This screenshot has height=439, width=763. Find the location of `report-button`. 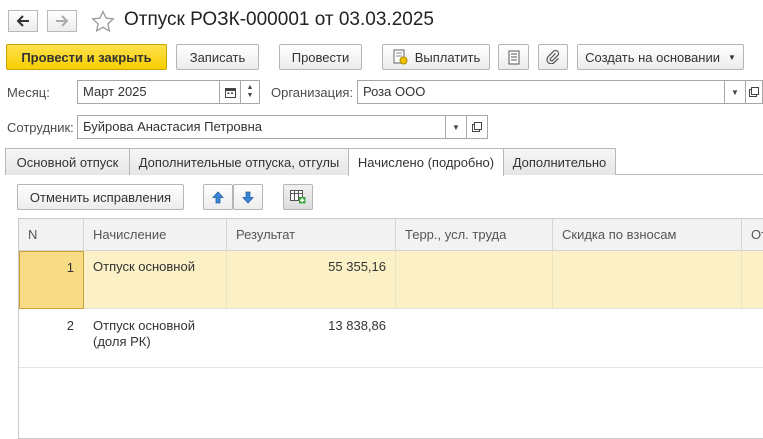

report-button is located at coordinates (513, 57).